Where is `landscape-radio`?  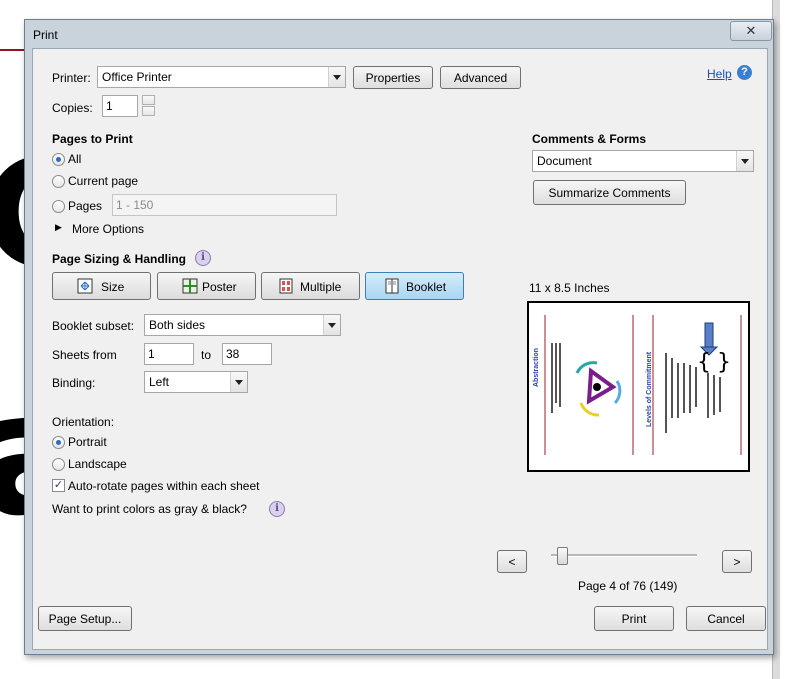 landscape-radio is located at coordinates (58, 464).